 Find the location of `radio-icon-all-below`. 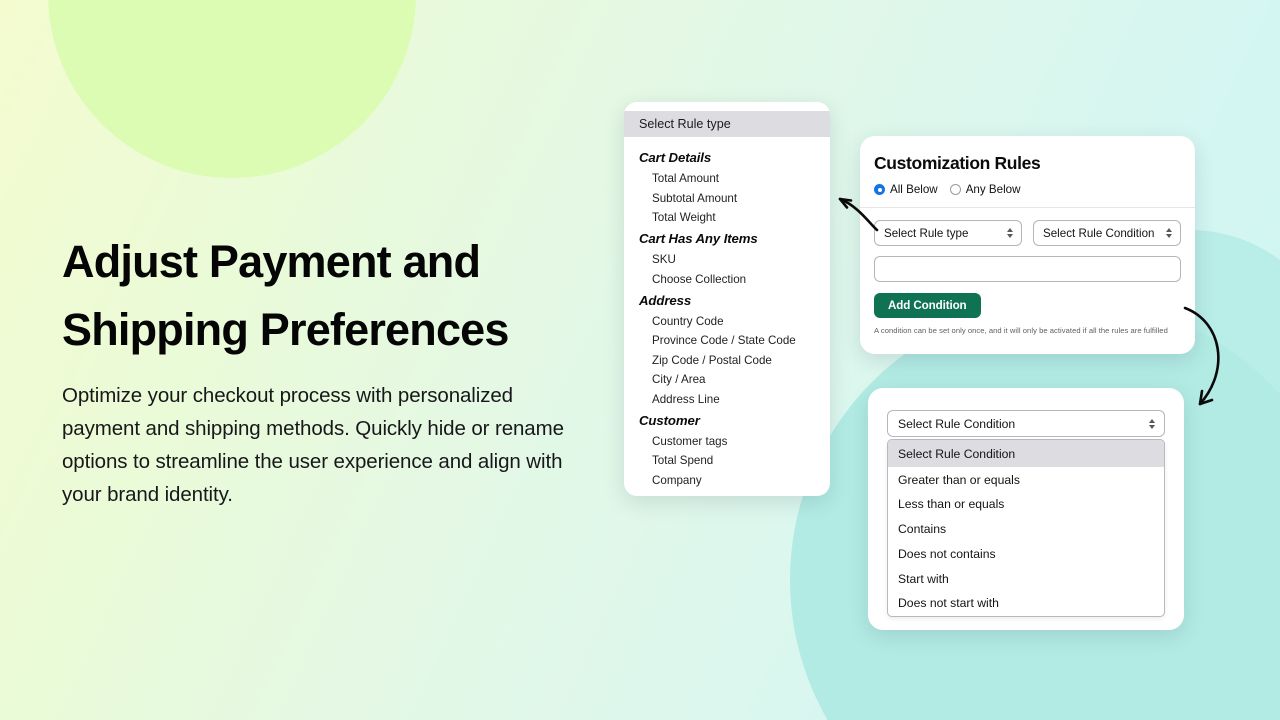

radio-icon-all-below is located at coordinates (879, 189).